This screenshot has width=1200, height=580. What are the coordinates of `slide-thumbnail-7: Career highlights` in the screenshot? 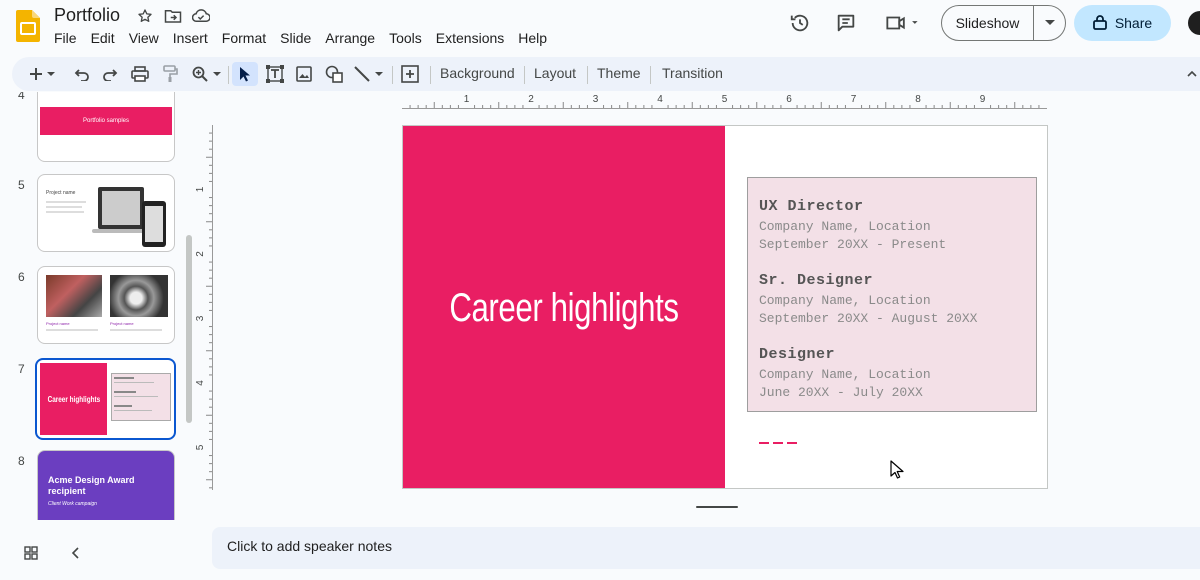 It's located at (105, 399).